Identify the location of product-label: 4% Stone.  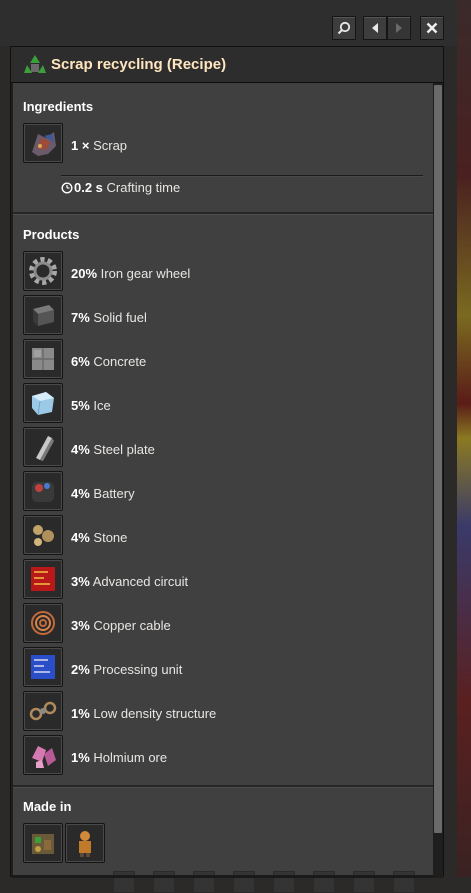
(99, 537).